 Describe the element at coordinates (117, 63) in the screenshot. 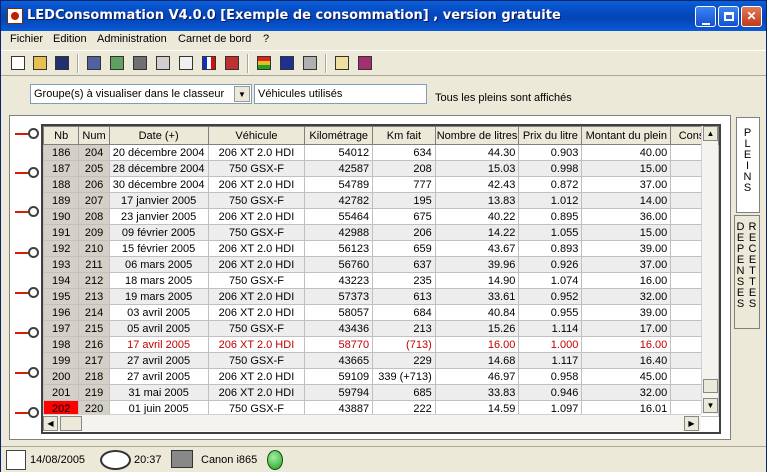

I see `map-button` at that location.